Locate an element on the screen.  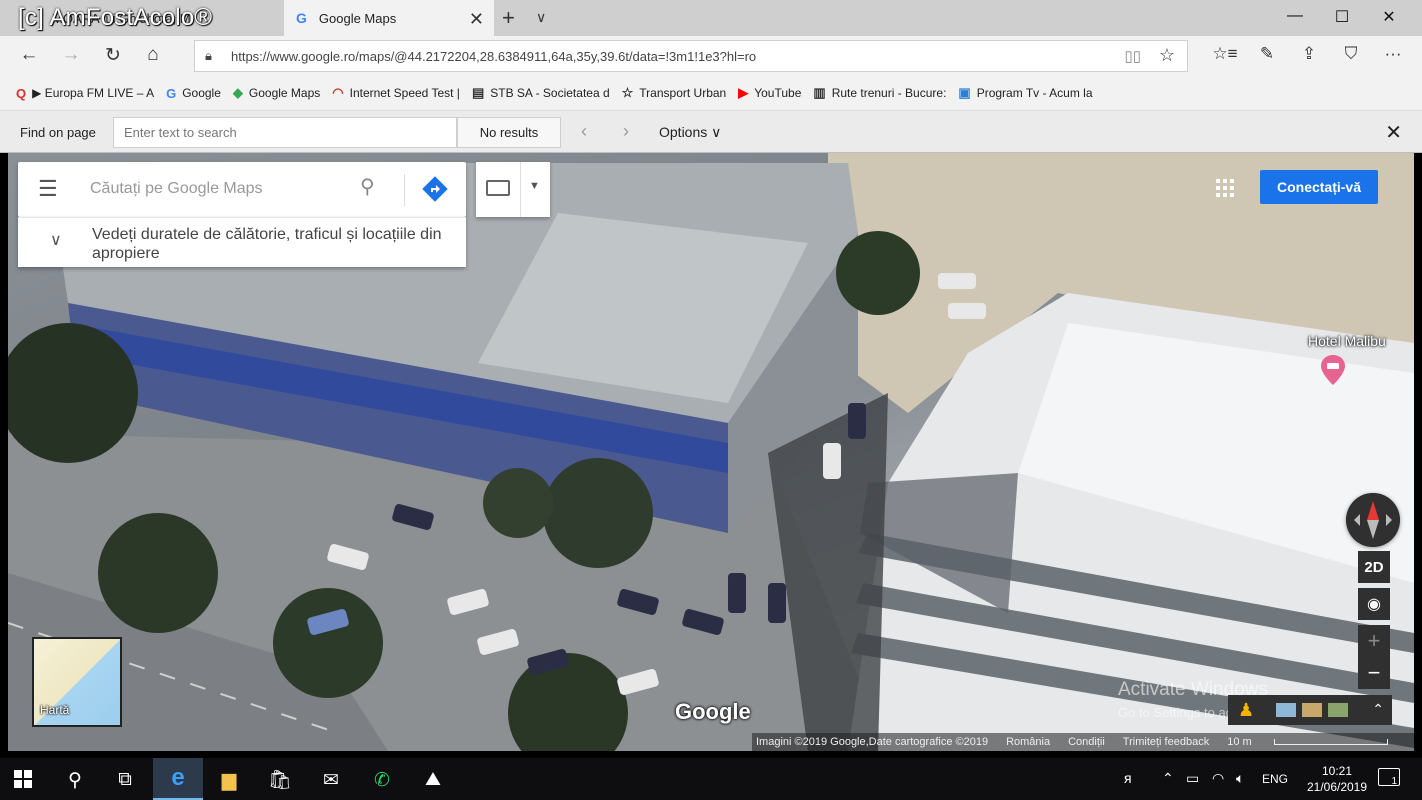
my-location-button: ◉ is located at coordinates (1374, 604).